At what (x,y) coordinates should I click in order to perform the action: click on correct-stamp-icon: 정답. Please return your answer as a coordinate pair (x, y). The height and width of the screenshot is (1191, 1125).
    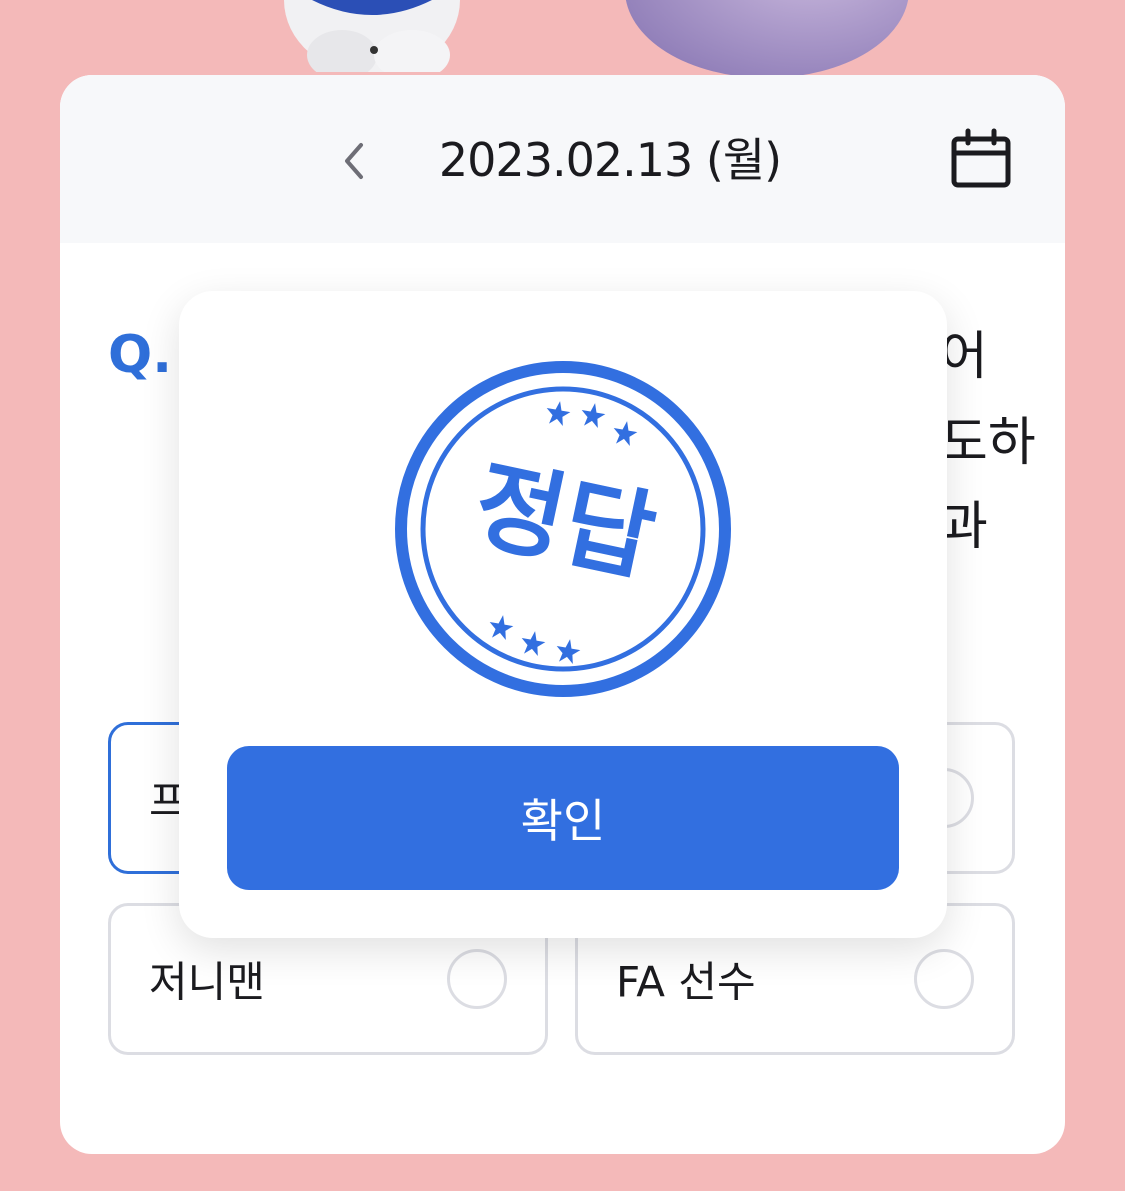
    Looking at the image, I should click on (563, 529).